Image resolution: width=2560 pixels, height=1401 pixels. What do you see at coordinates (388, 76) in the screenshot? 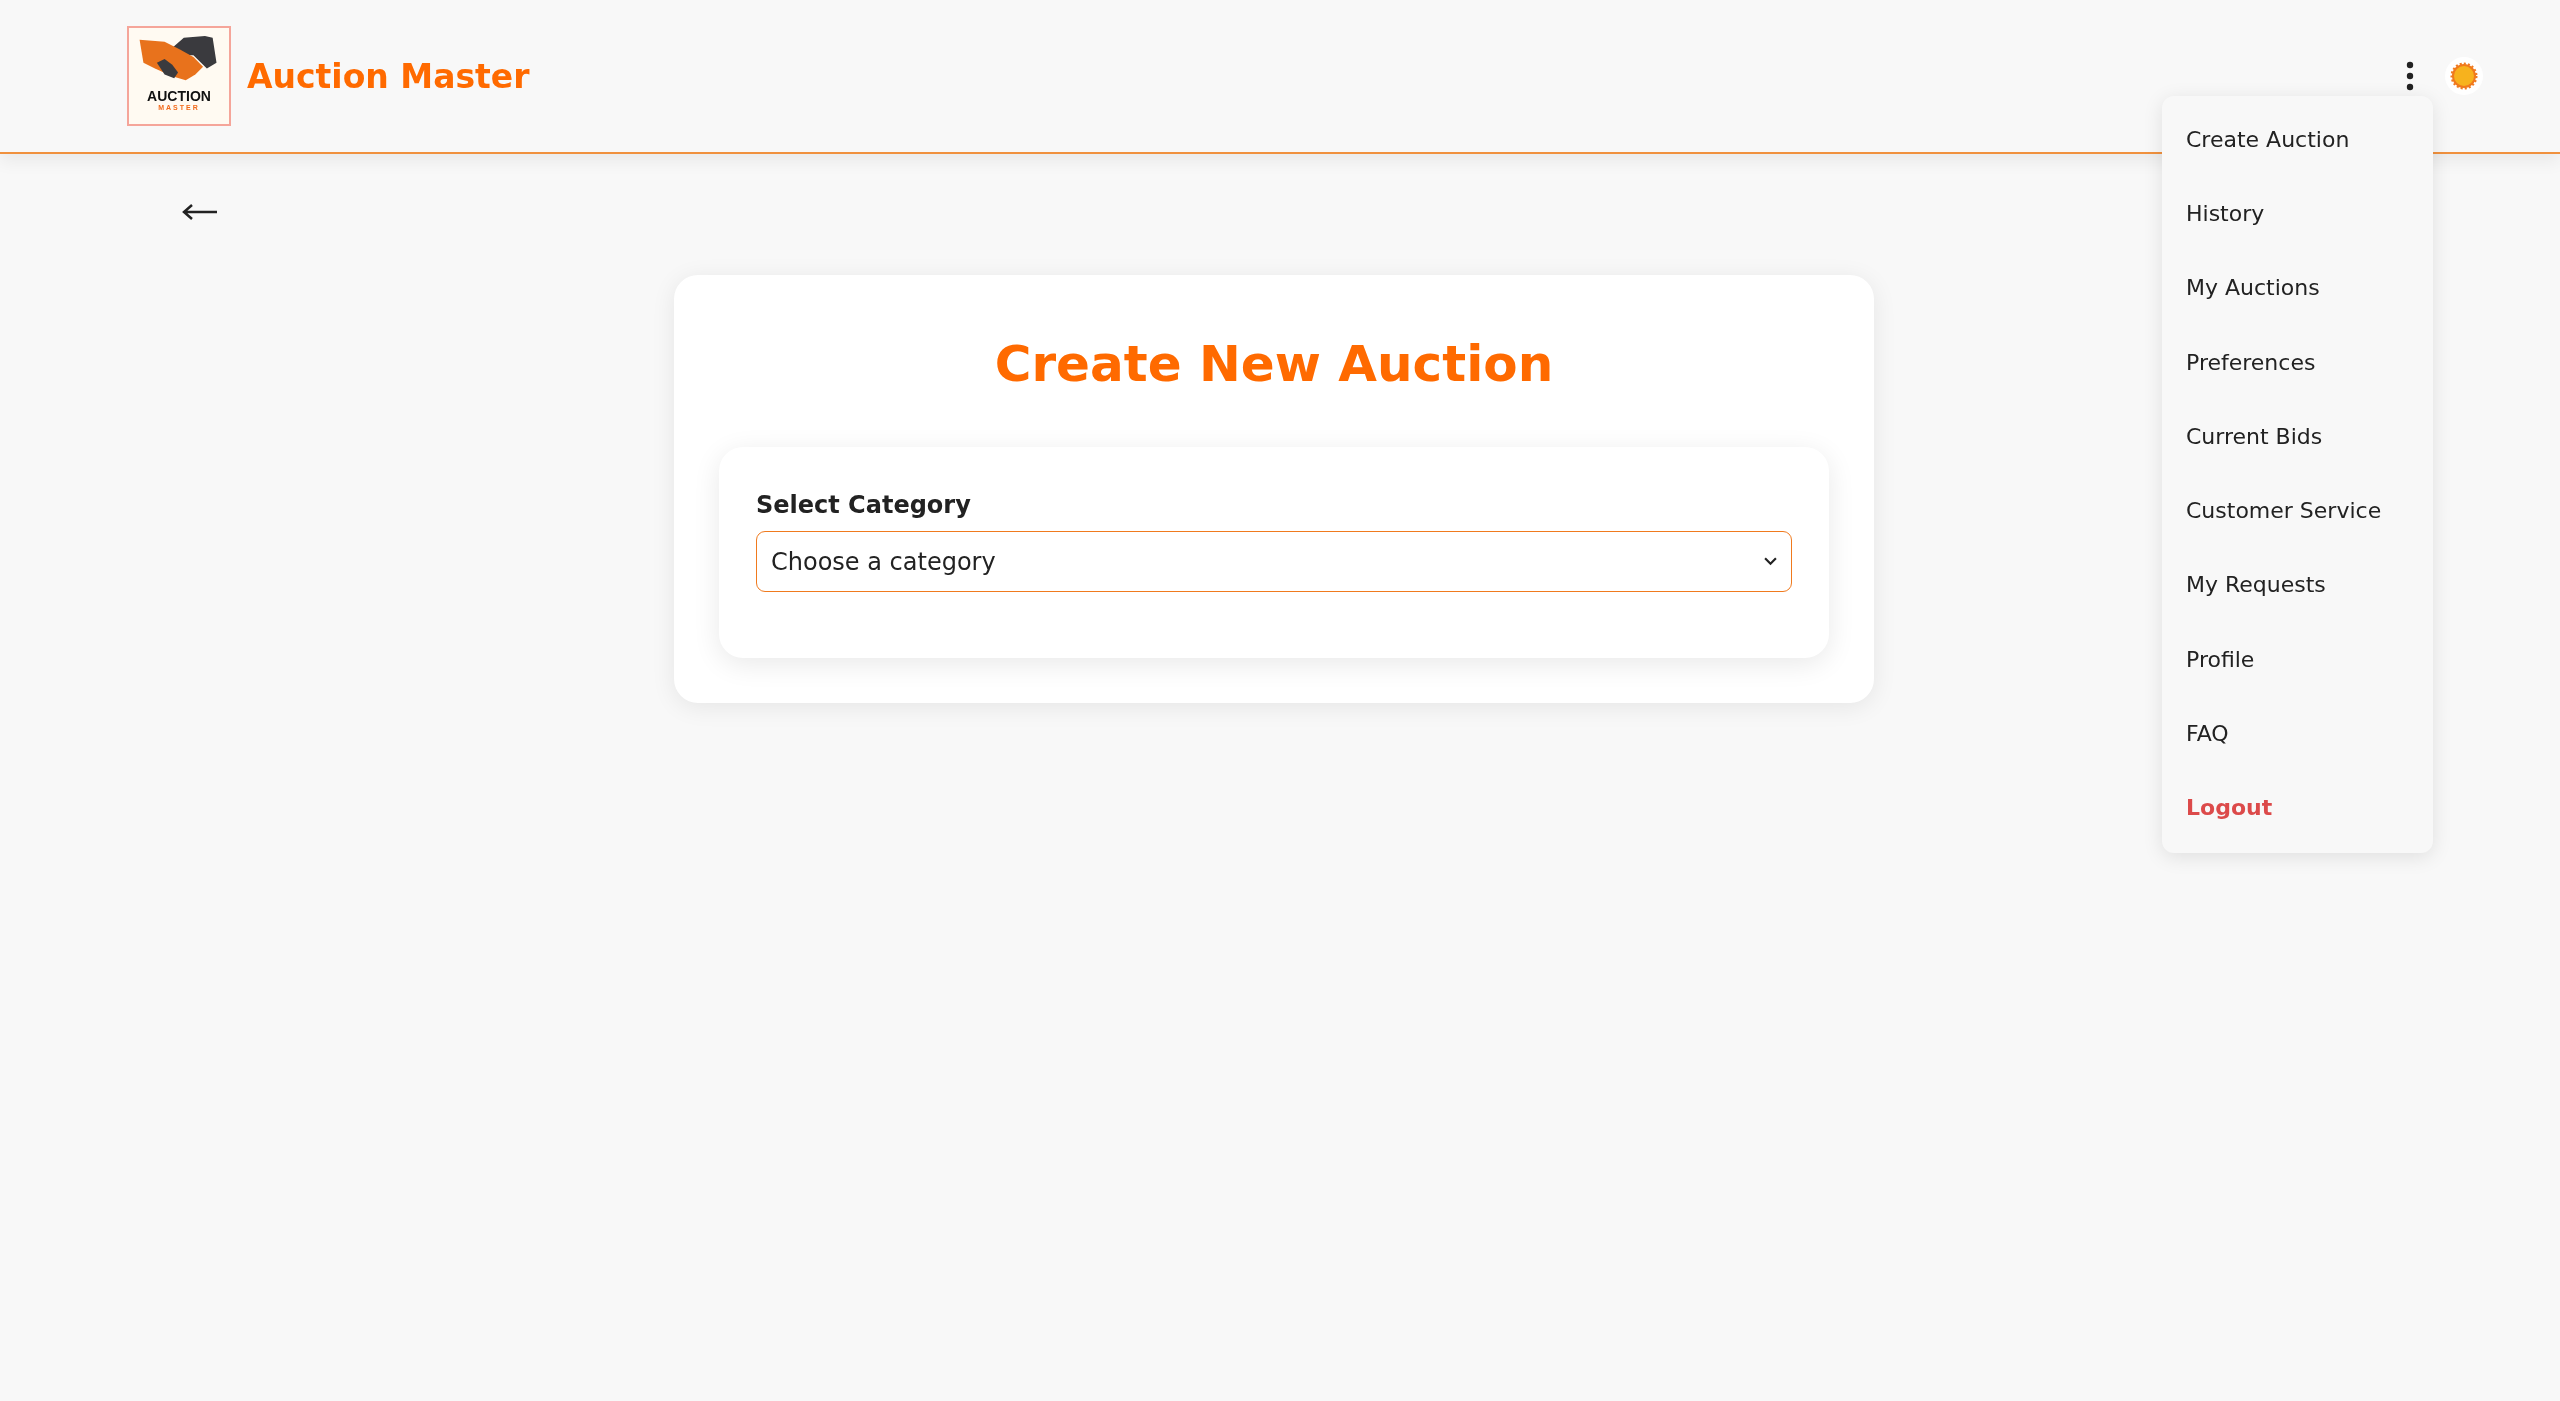
I see `brand-name: Auction Master` at bounding box center [388, 76].